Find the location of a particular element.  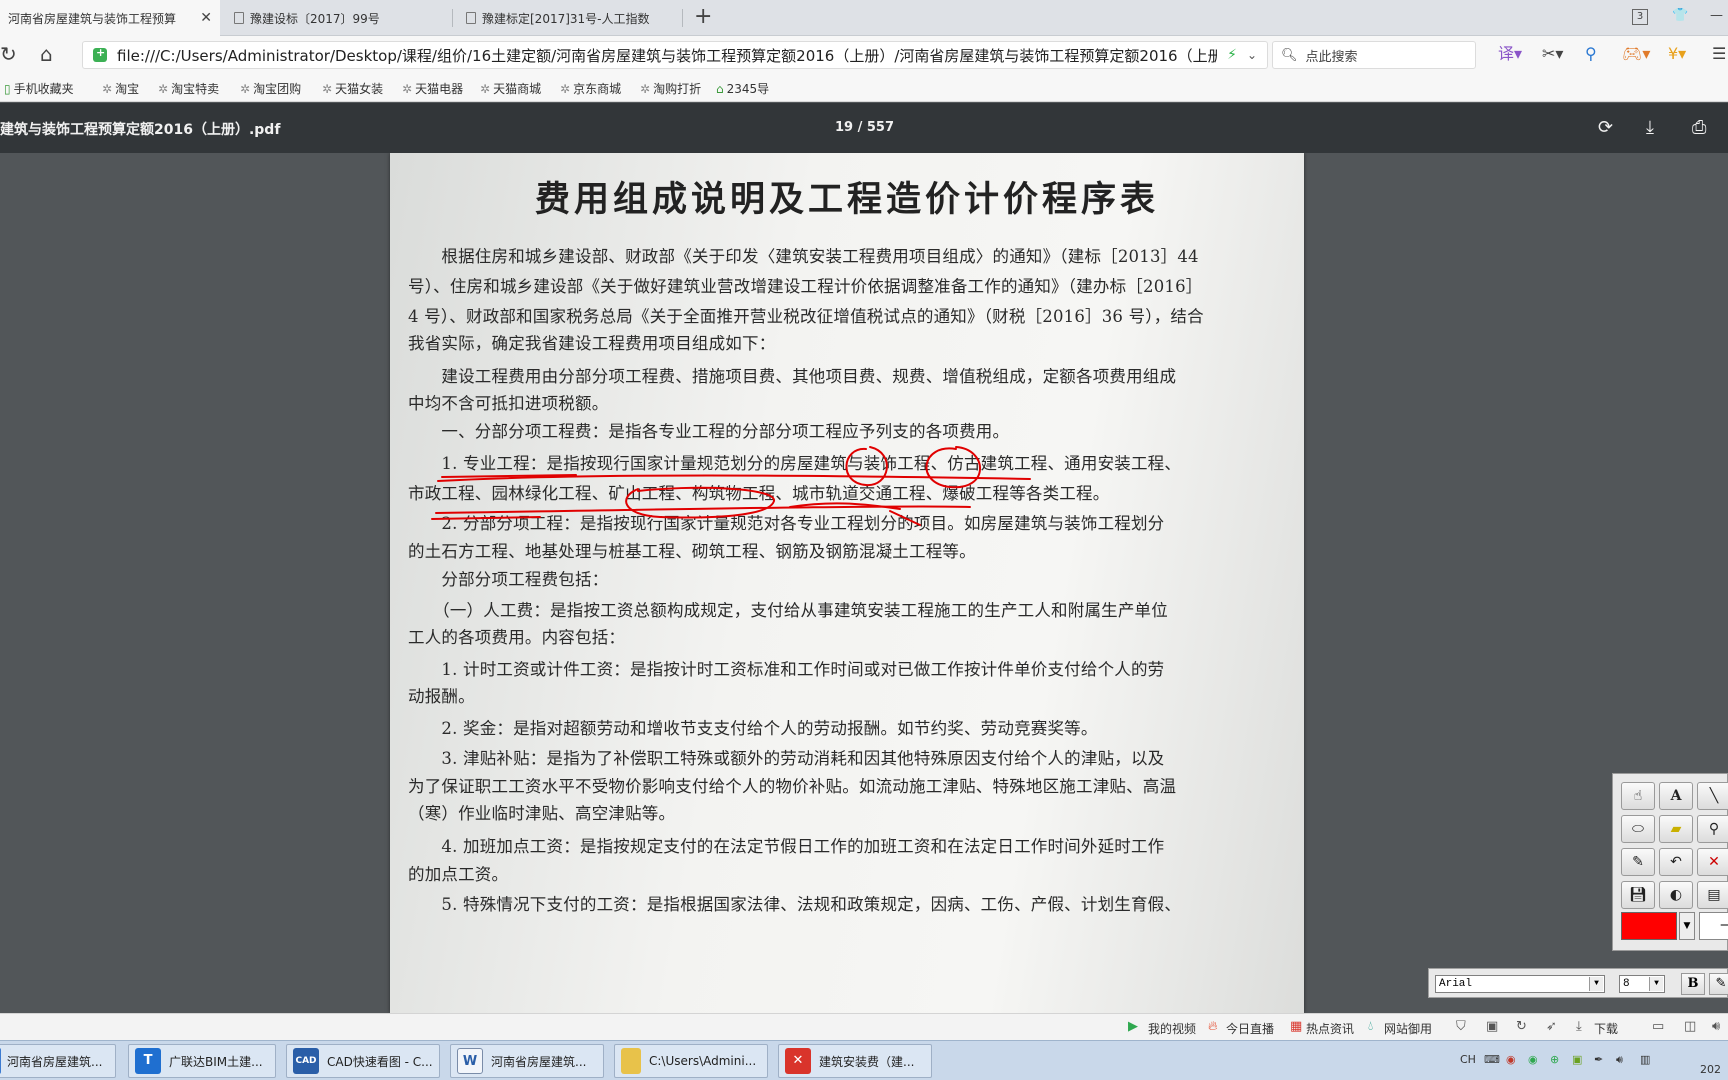

minimize-icon: — is located at coordinates (1716, 15).